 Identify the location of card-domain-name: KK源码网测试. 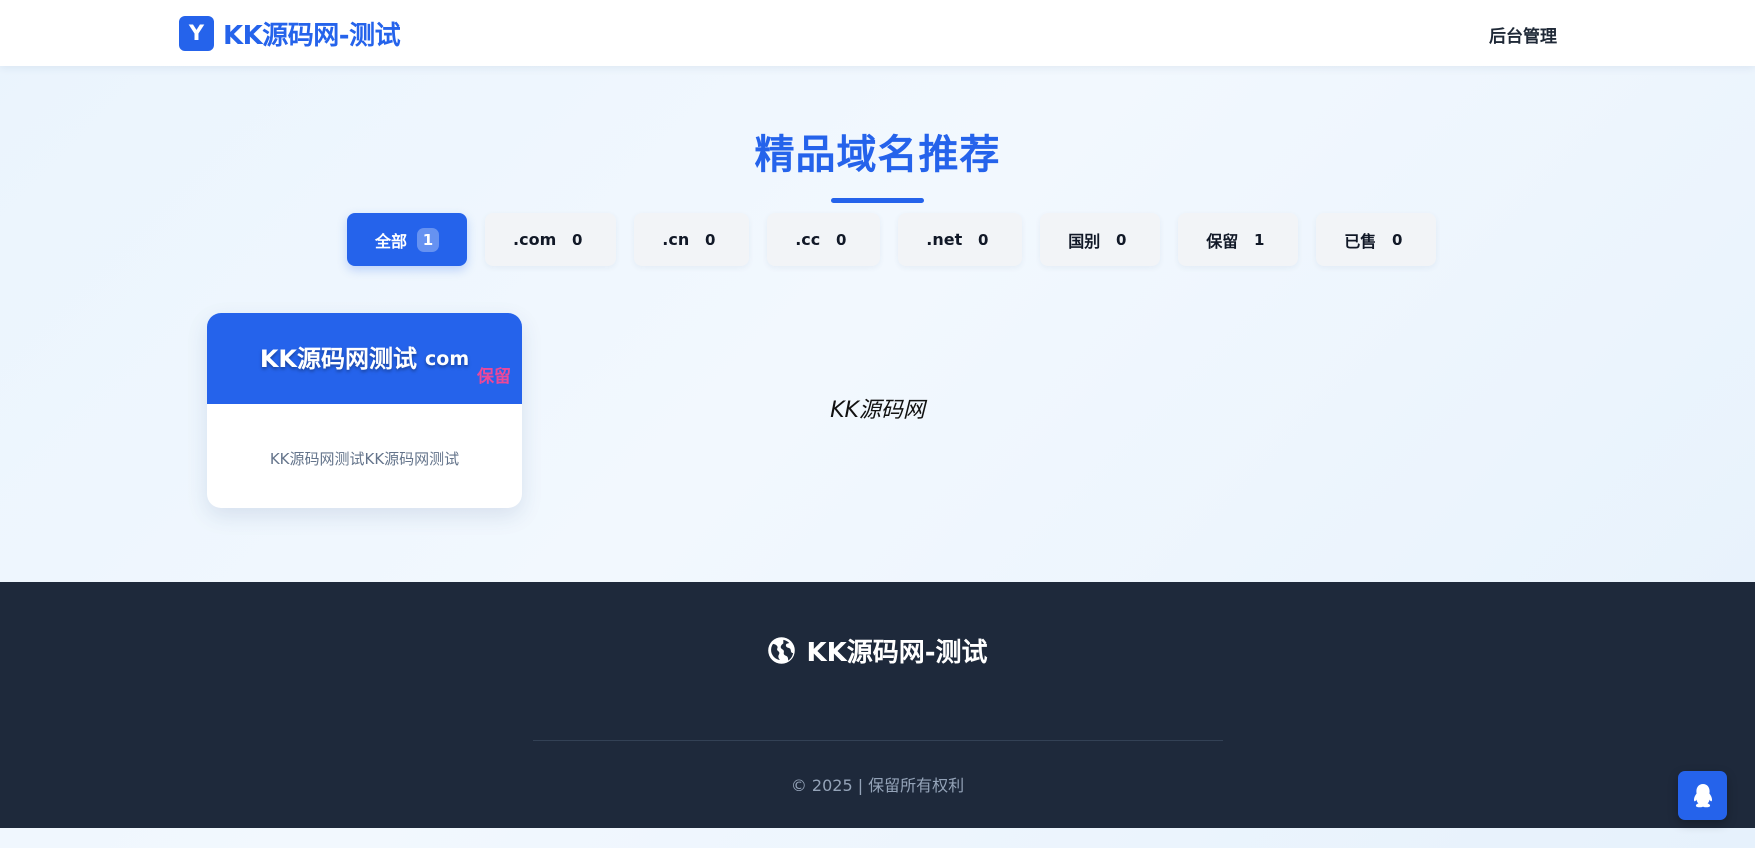
(338, 359).